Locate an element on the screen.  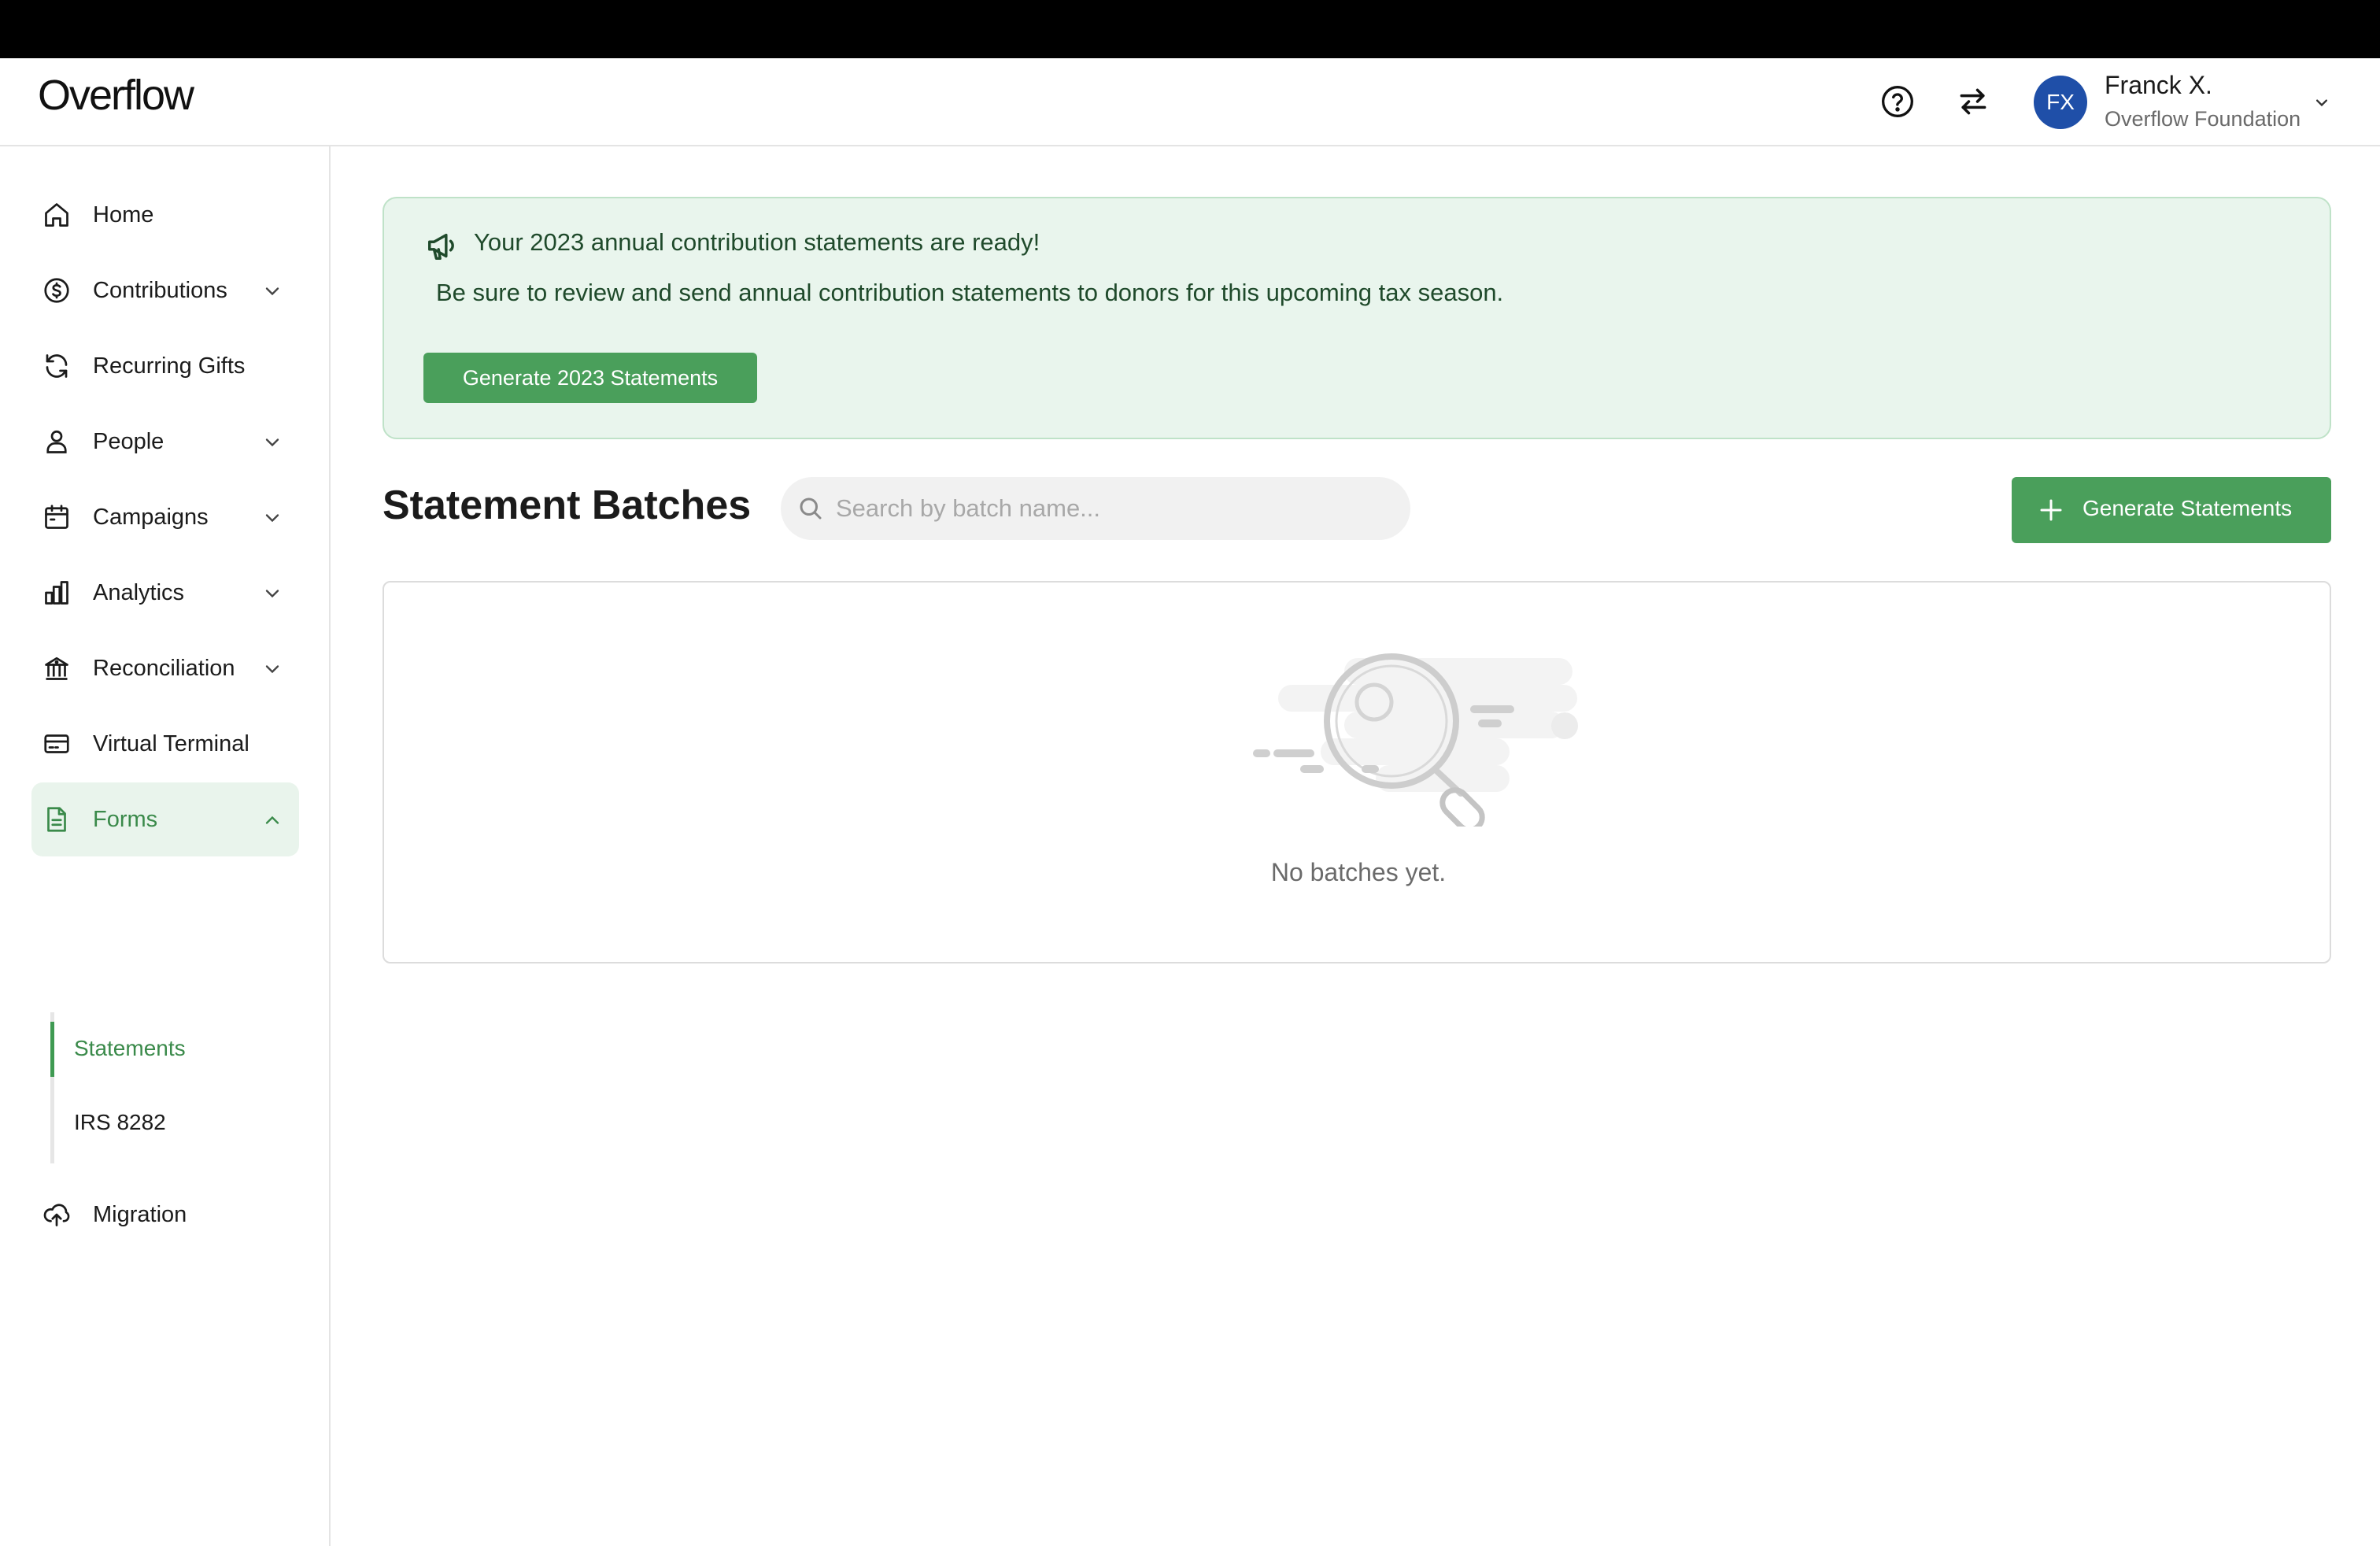
sidebar-item-people: People is located at coordinates (165, 442).